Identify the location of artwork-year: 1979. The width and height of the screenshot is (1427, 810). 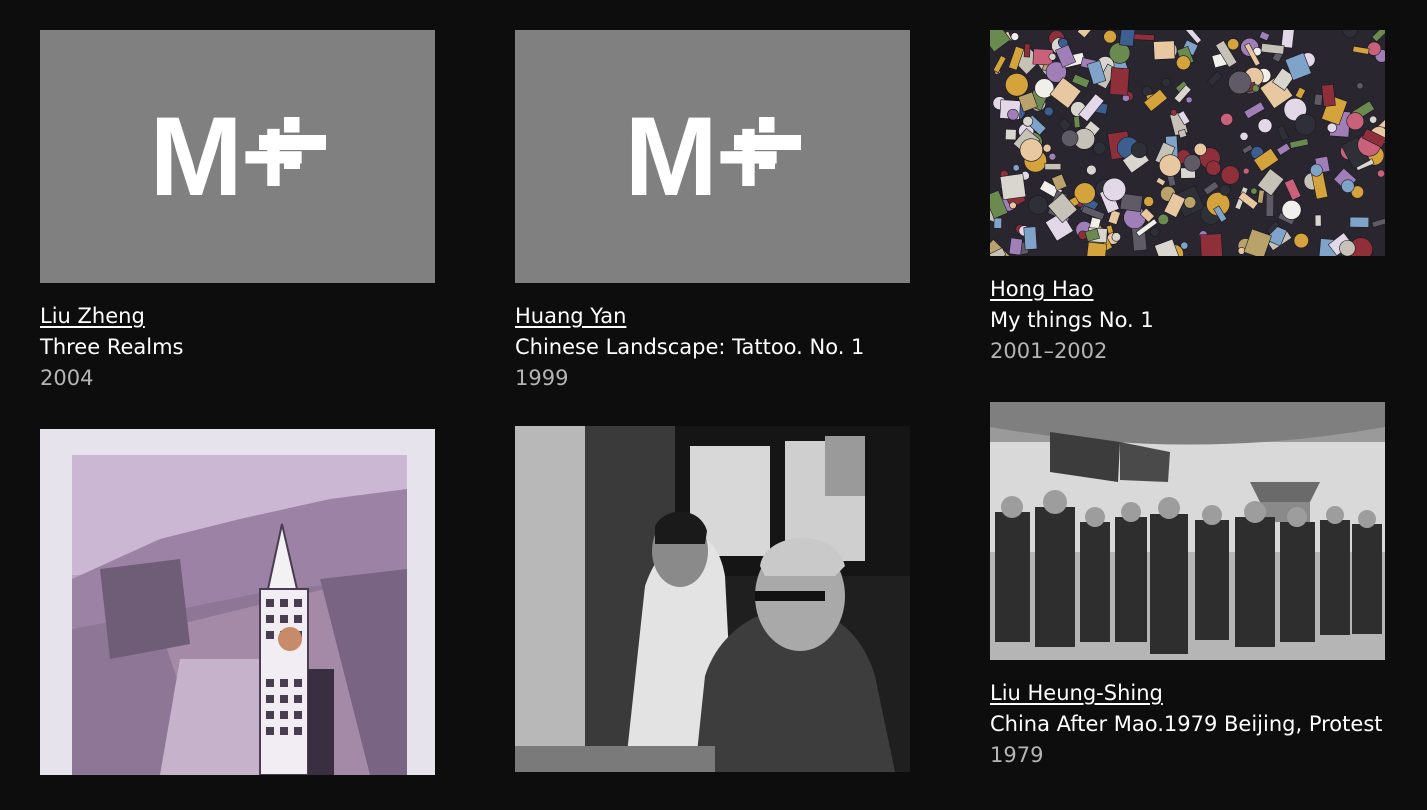
(1017, 755).